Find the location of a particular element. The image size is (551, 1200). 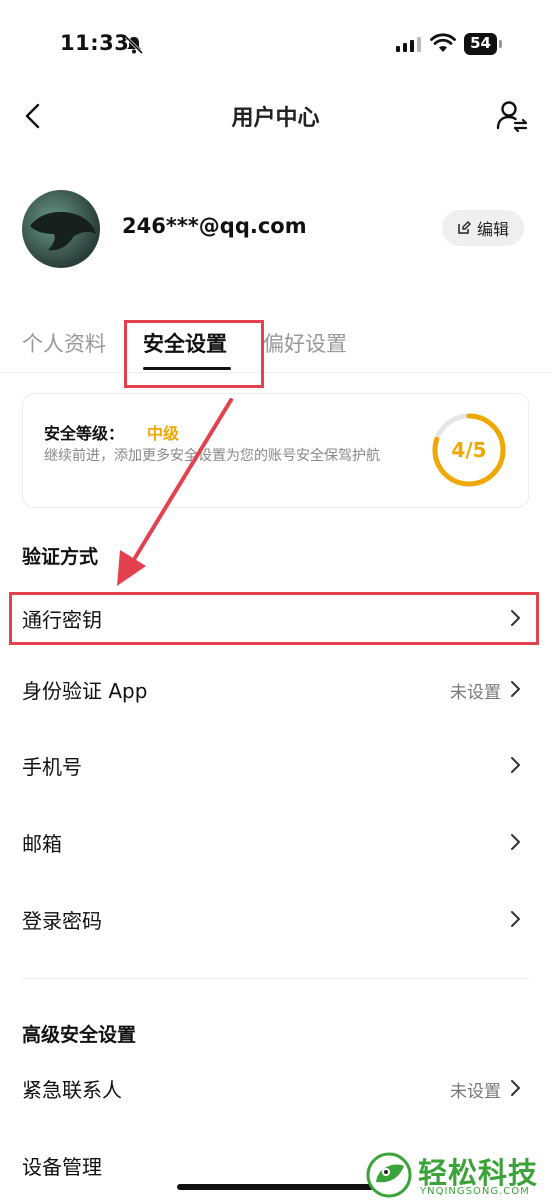

annotation-highlight-tab is located at coordinates (194, 354).